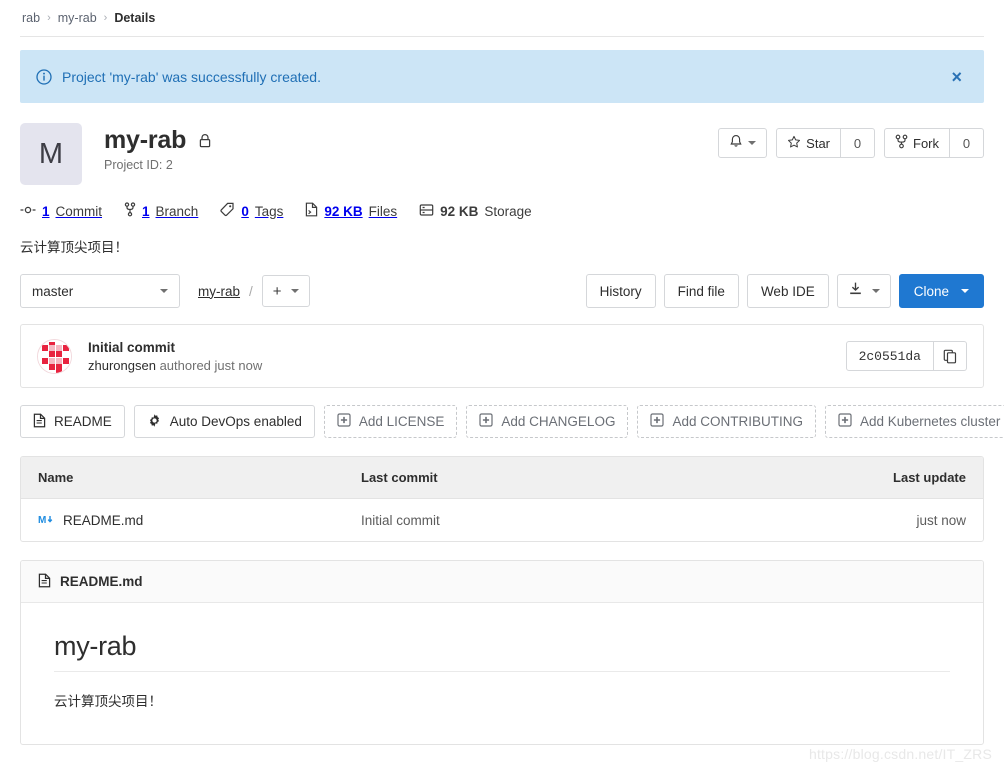 Image resolution: width=1004 pixels, height=768 pixels. I want to click on star-button: Star, so click(808, 143).